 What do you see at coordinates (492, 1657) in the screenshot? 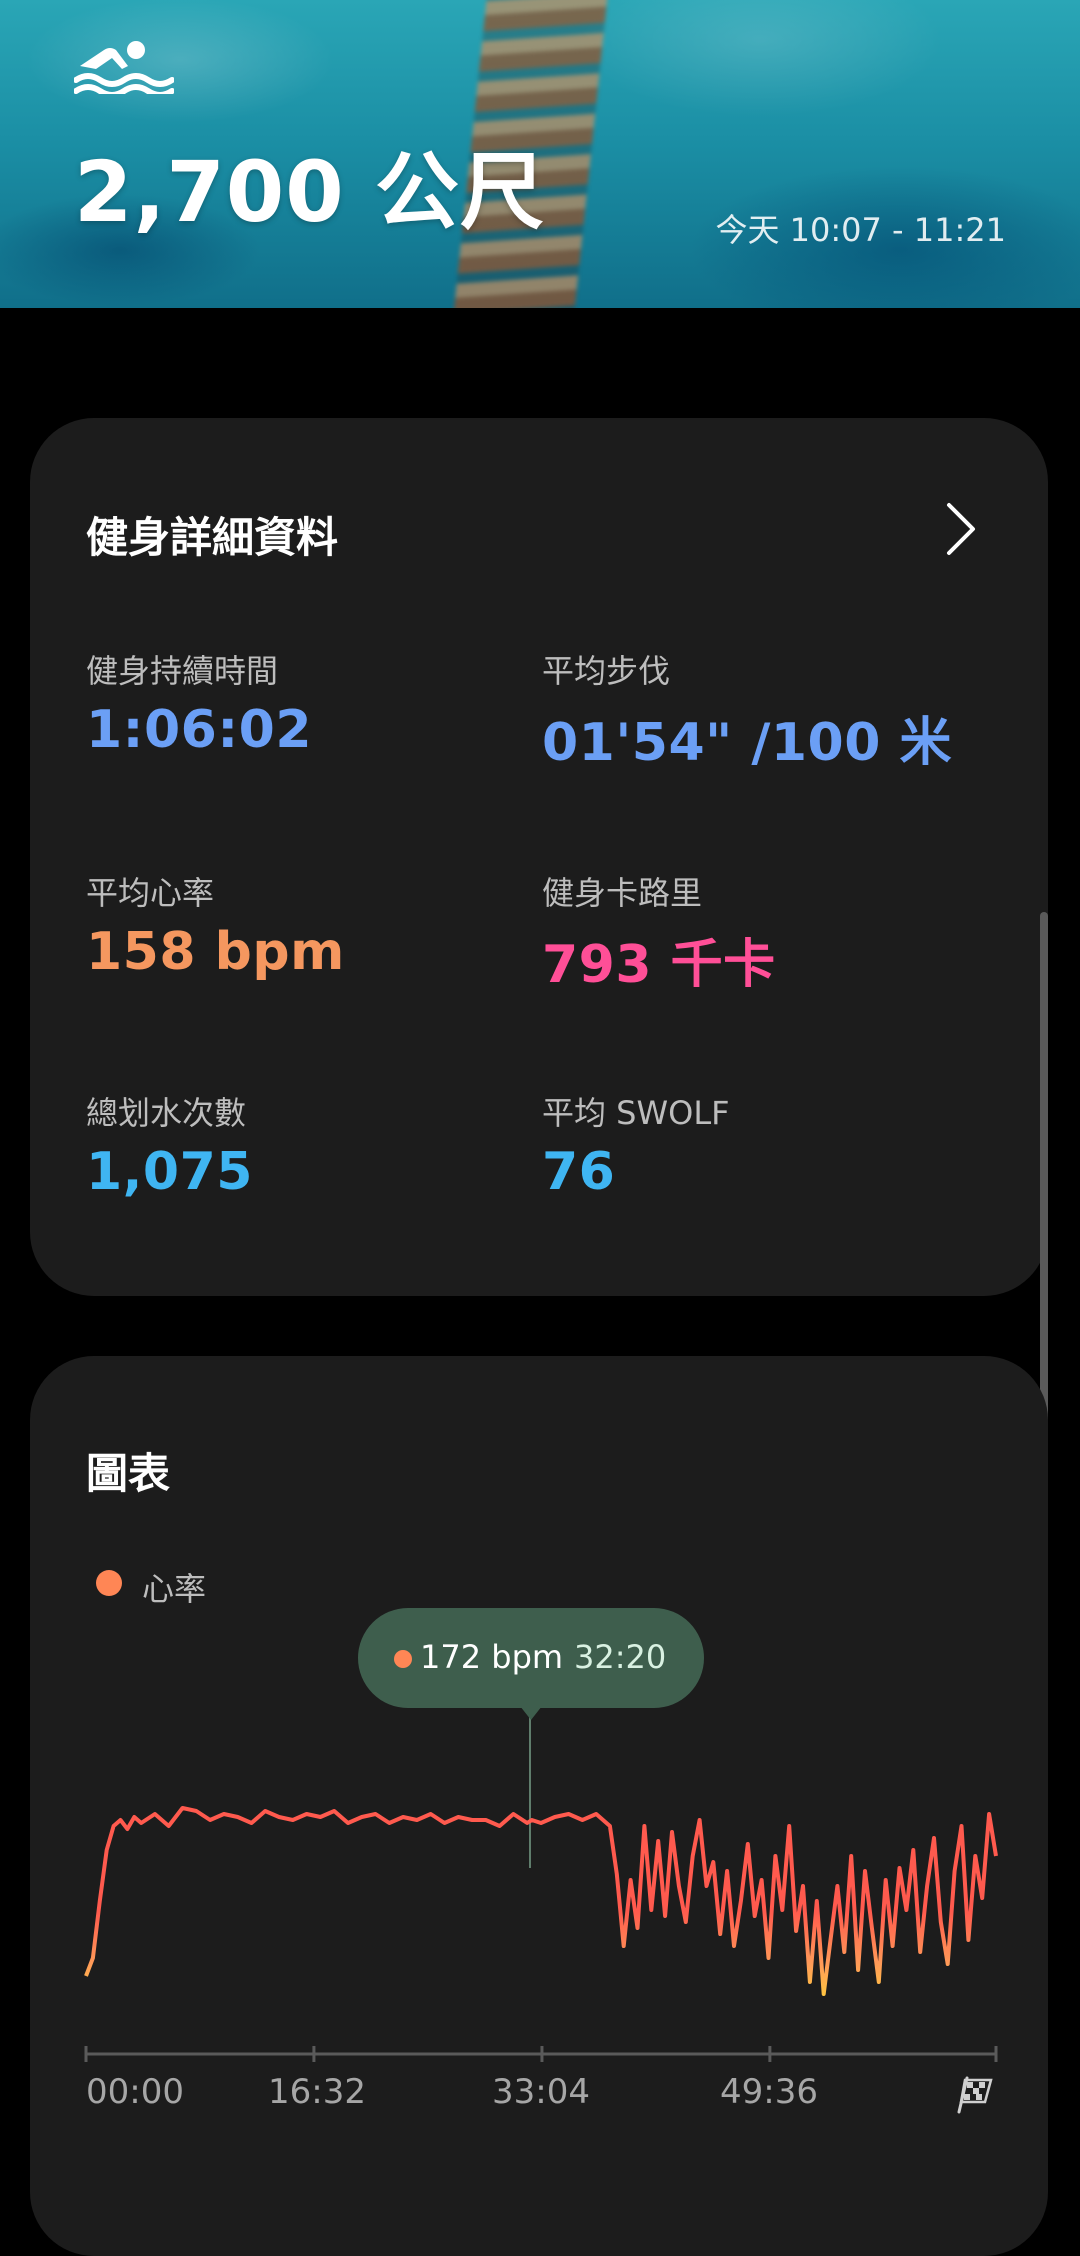
I see `tooltip-bpm: 172 bpm` at bounding box center [492, 1657].